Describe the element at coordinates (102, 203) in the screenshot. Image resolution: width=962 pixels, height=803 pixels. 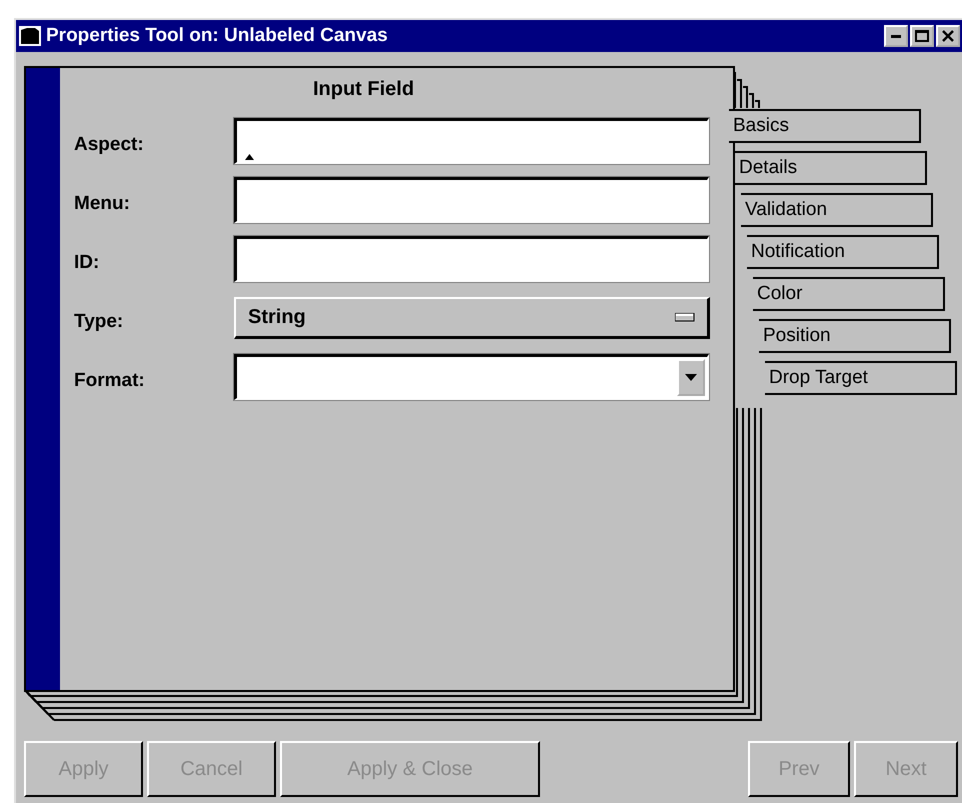
I see `field-label: Menu:` at that location.